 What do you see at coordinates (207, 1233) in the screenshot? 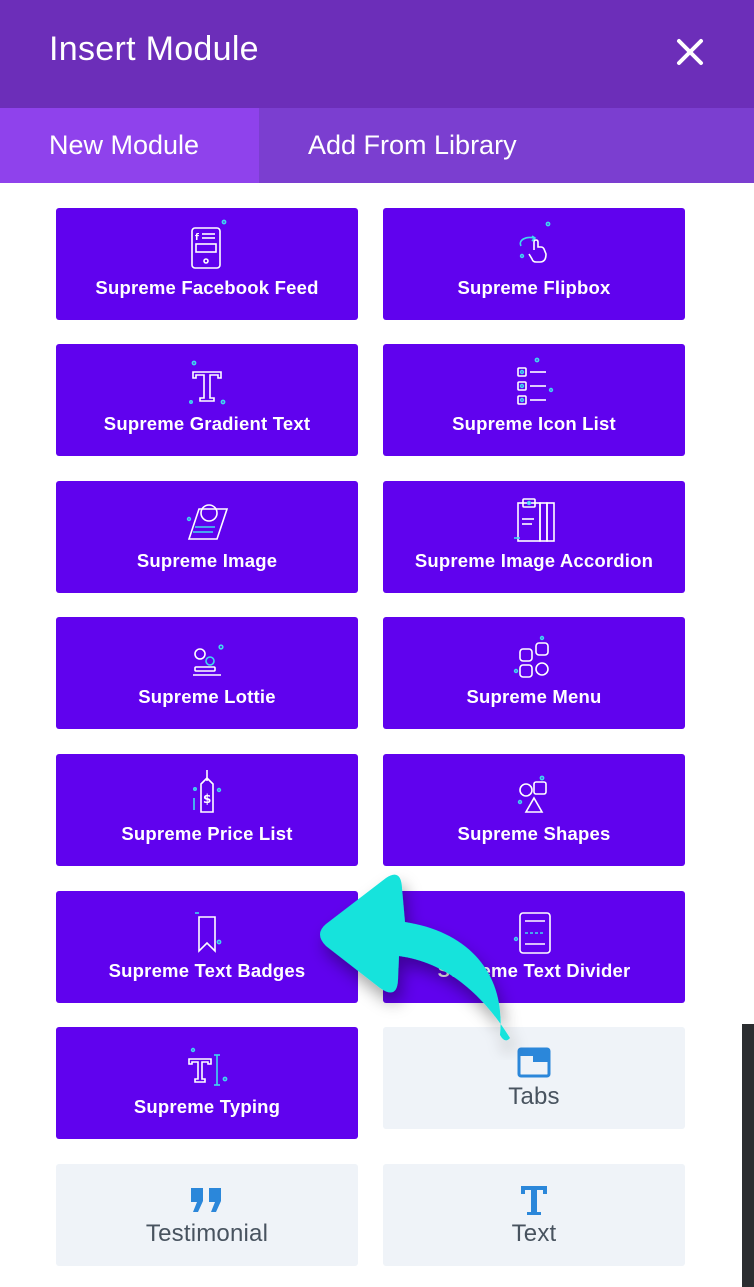
I see `module-label: Testimonial` at bounding box center [207, 1233].